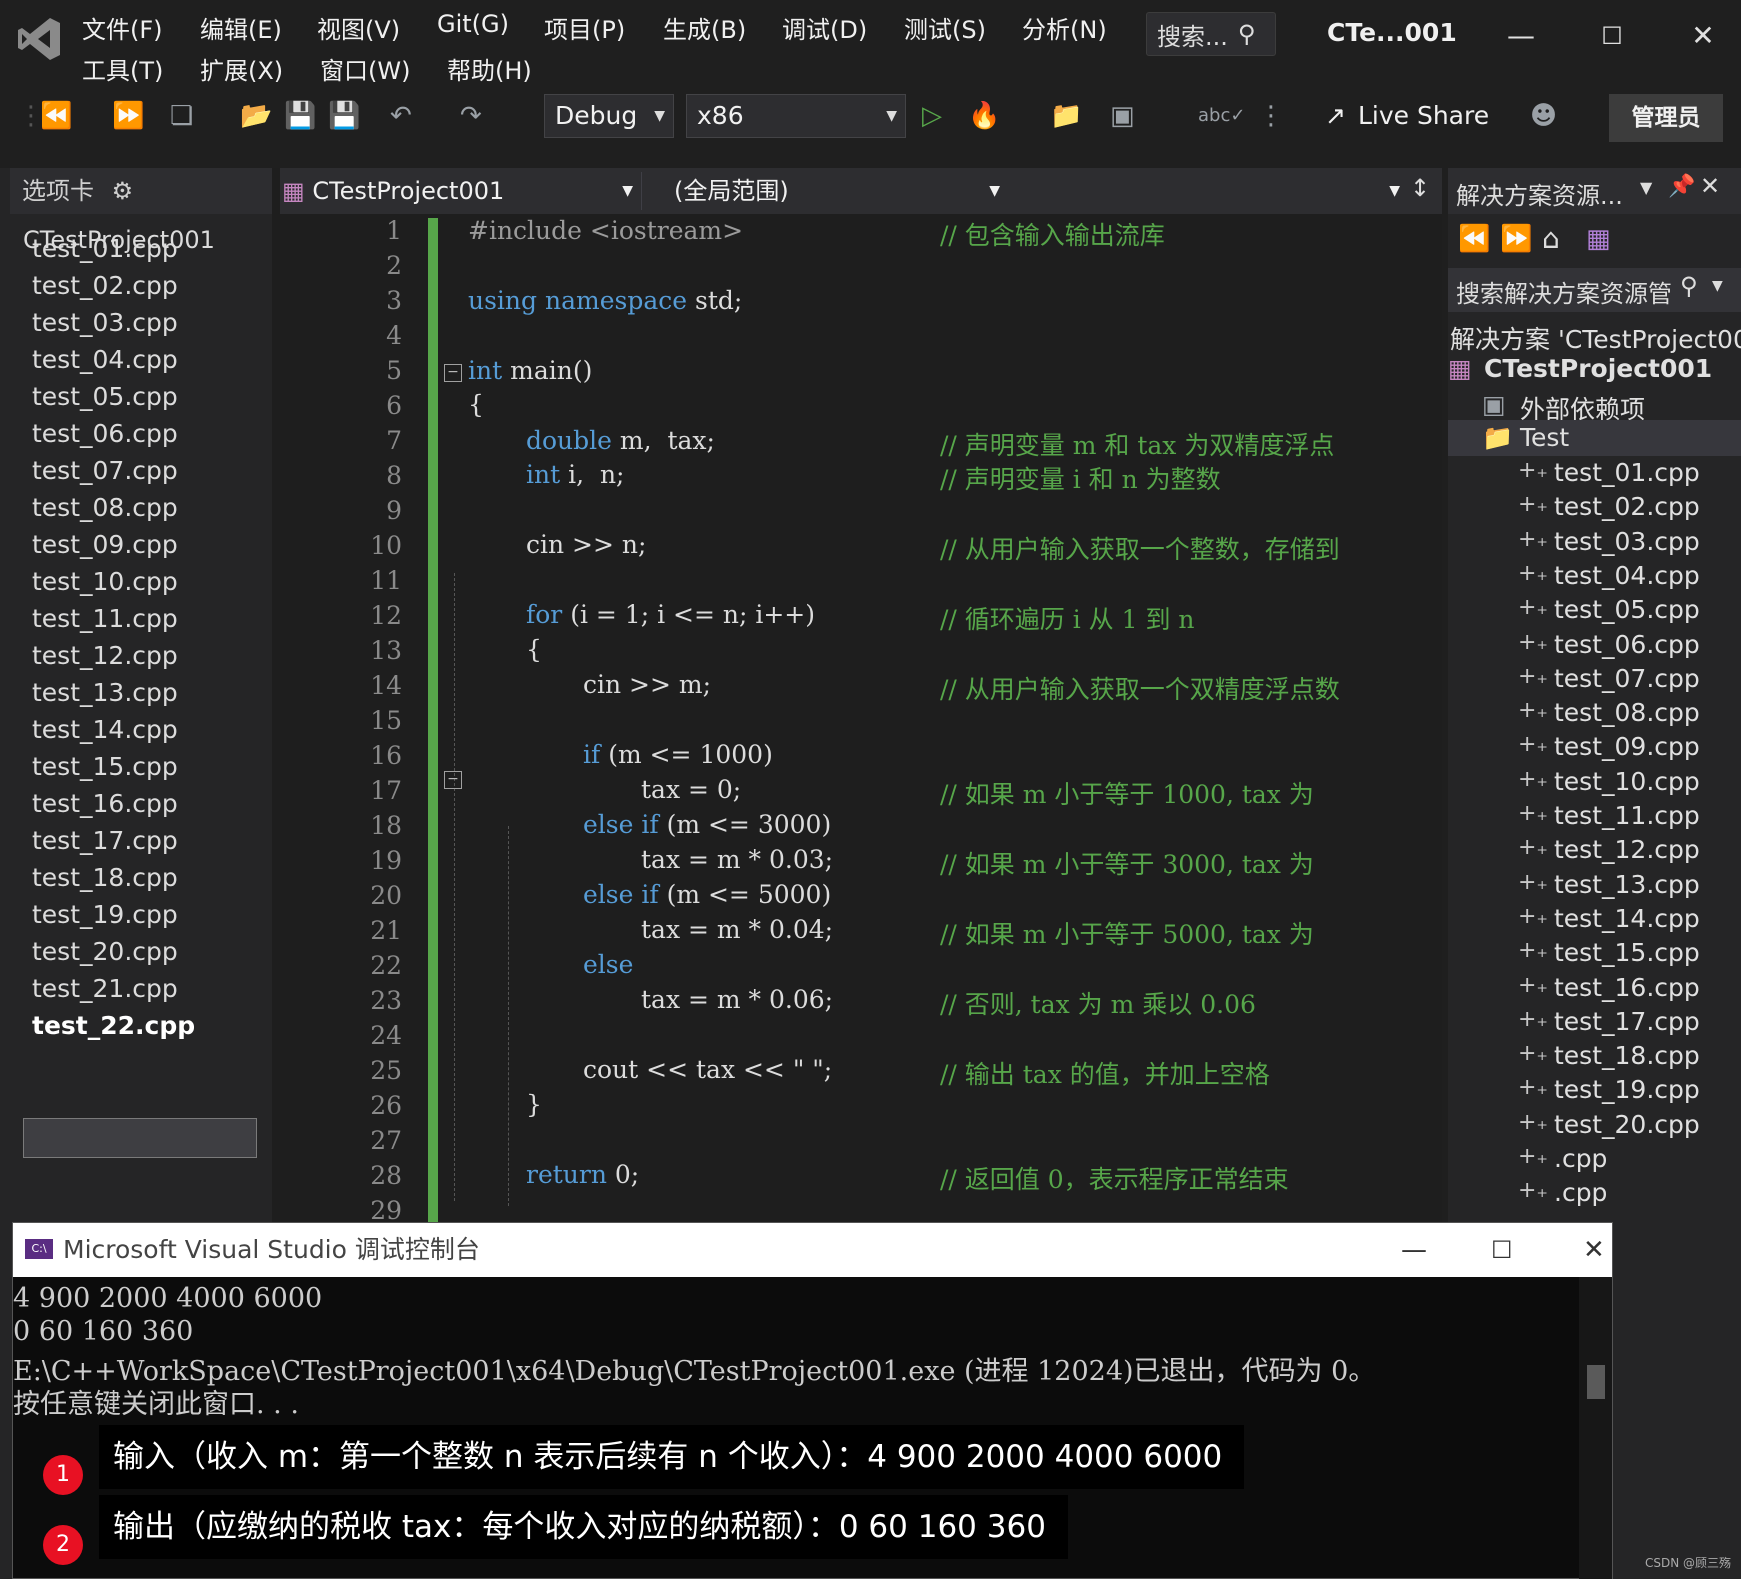 This screenshot has height=1579, width=1741. Describe the element at coordinates (39, 39) in the screenshot. I see `visual-studio-logo-icon` at that location.